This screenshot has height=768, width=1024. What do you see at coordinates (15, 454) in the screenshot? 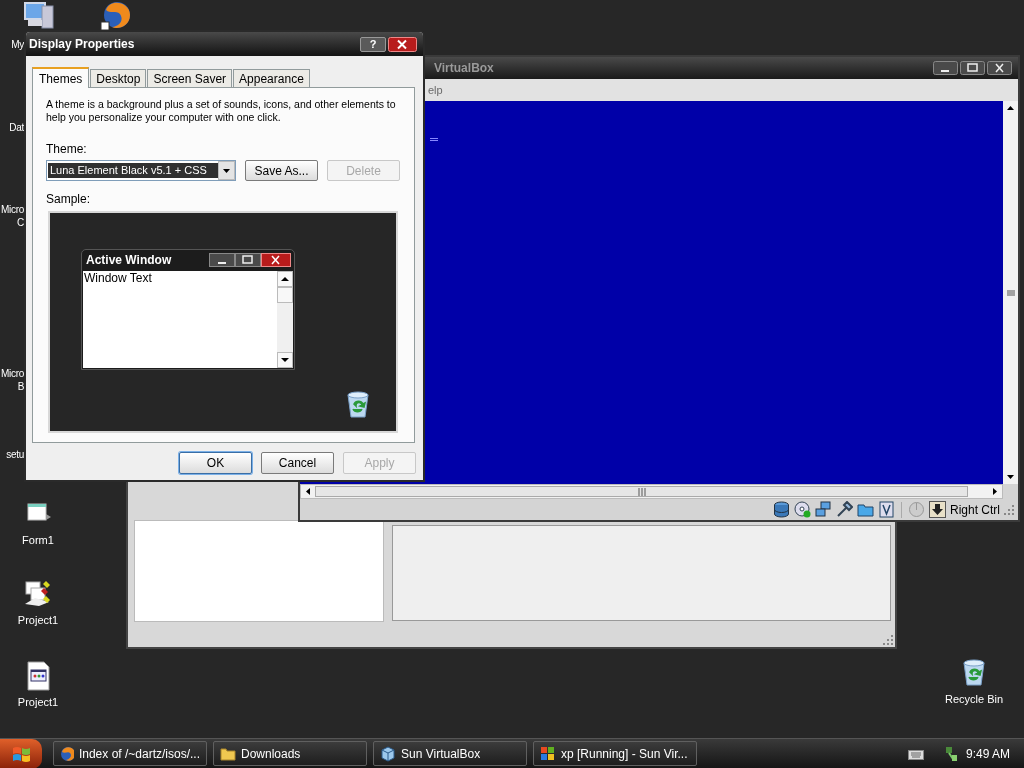
I see `icon-label: setu` at bounding box center [15, 454].